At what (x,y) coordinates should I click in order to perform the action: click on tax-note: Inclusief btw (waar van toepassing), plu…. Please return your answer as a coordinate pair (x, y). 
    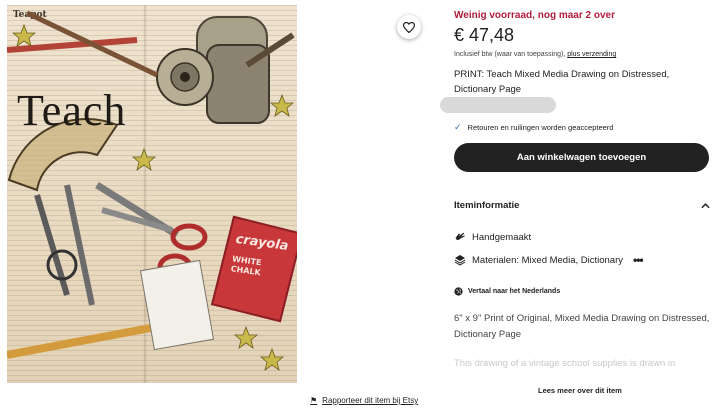
    Looking at the image, I should click on (535, 54).